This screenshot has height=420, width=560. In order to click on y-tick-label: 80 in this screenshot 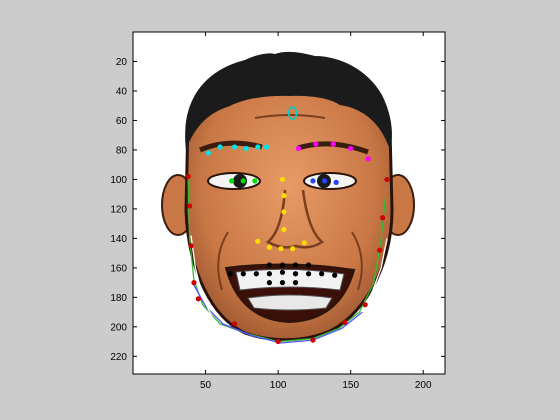, I will do `click(122, 150)`.